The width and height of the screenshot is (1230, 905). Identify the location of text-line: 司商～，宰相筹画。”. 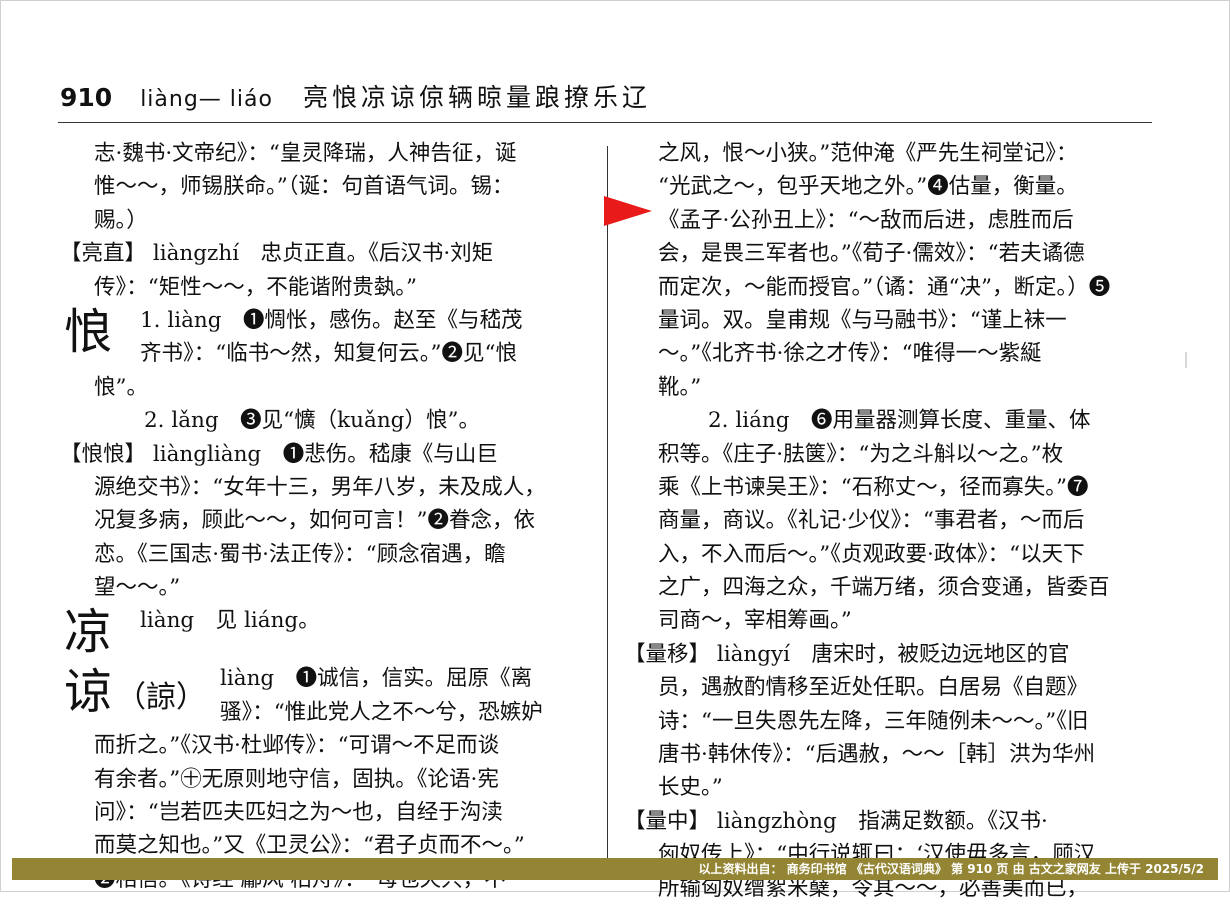
(755, 621).